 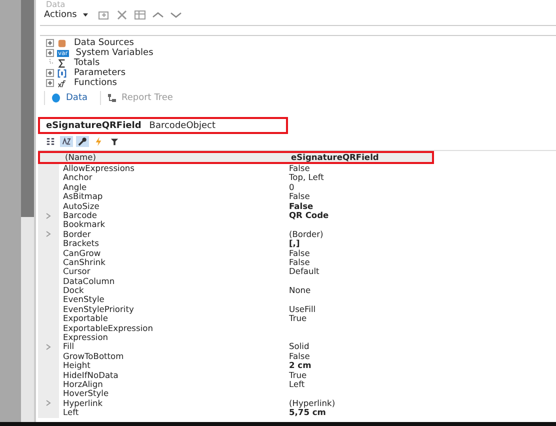 What do you see at coordinates (81, 206) in the screenshot?
I see `property-name: AutoSize` at bounding box center [81, 206].